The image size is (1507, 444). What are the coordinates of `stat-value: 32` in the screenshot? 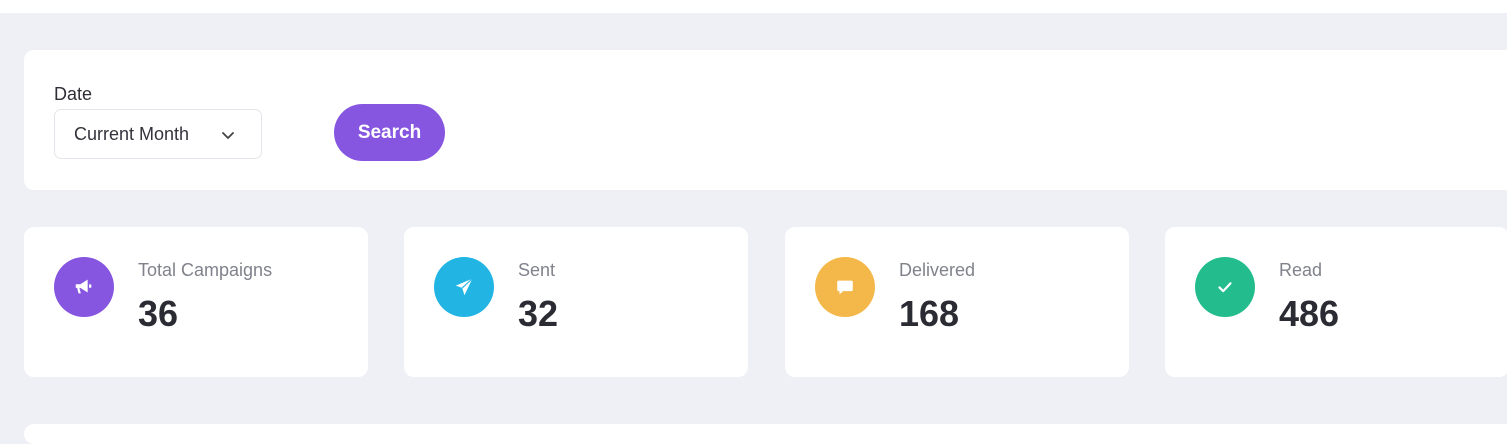 It's located at (538, 313).